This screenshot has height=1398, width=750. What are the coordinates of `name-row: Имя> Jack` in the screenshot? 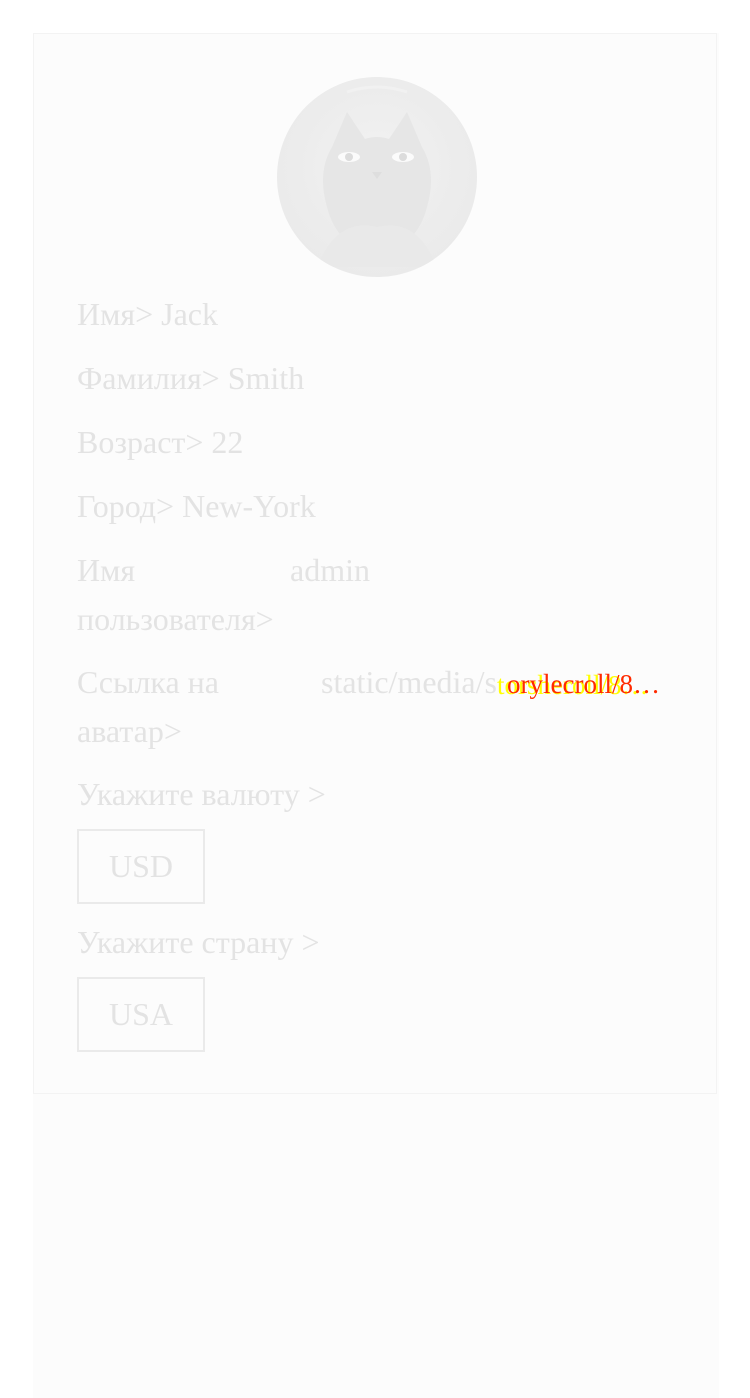 It's located at (147, 314).